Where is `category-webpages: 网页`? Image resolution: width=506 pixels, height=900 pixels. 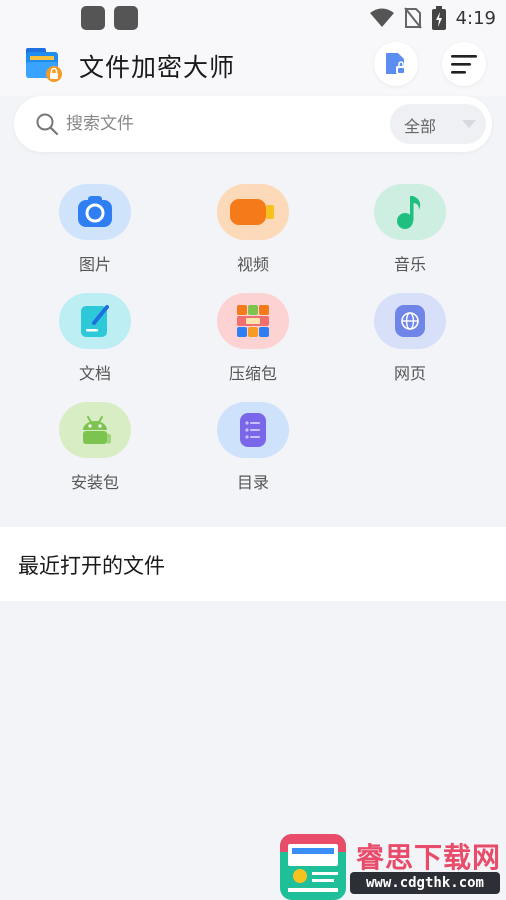 category-webpages: 网页 is located at coordinates (410, 343).